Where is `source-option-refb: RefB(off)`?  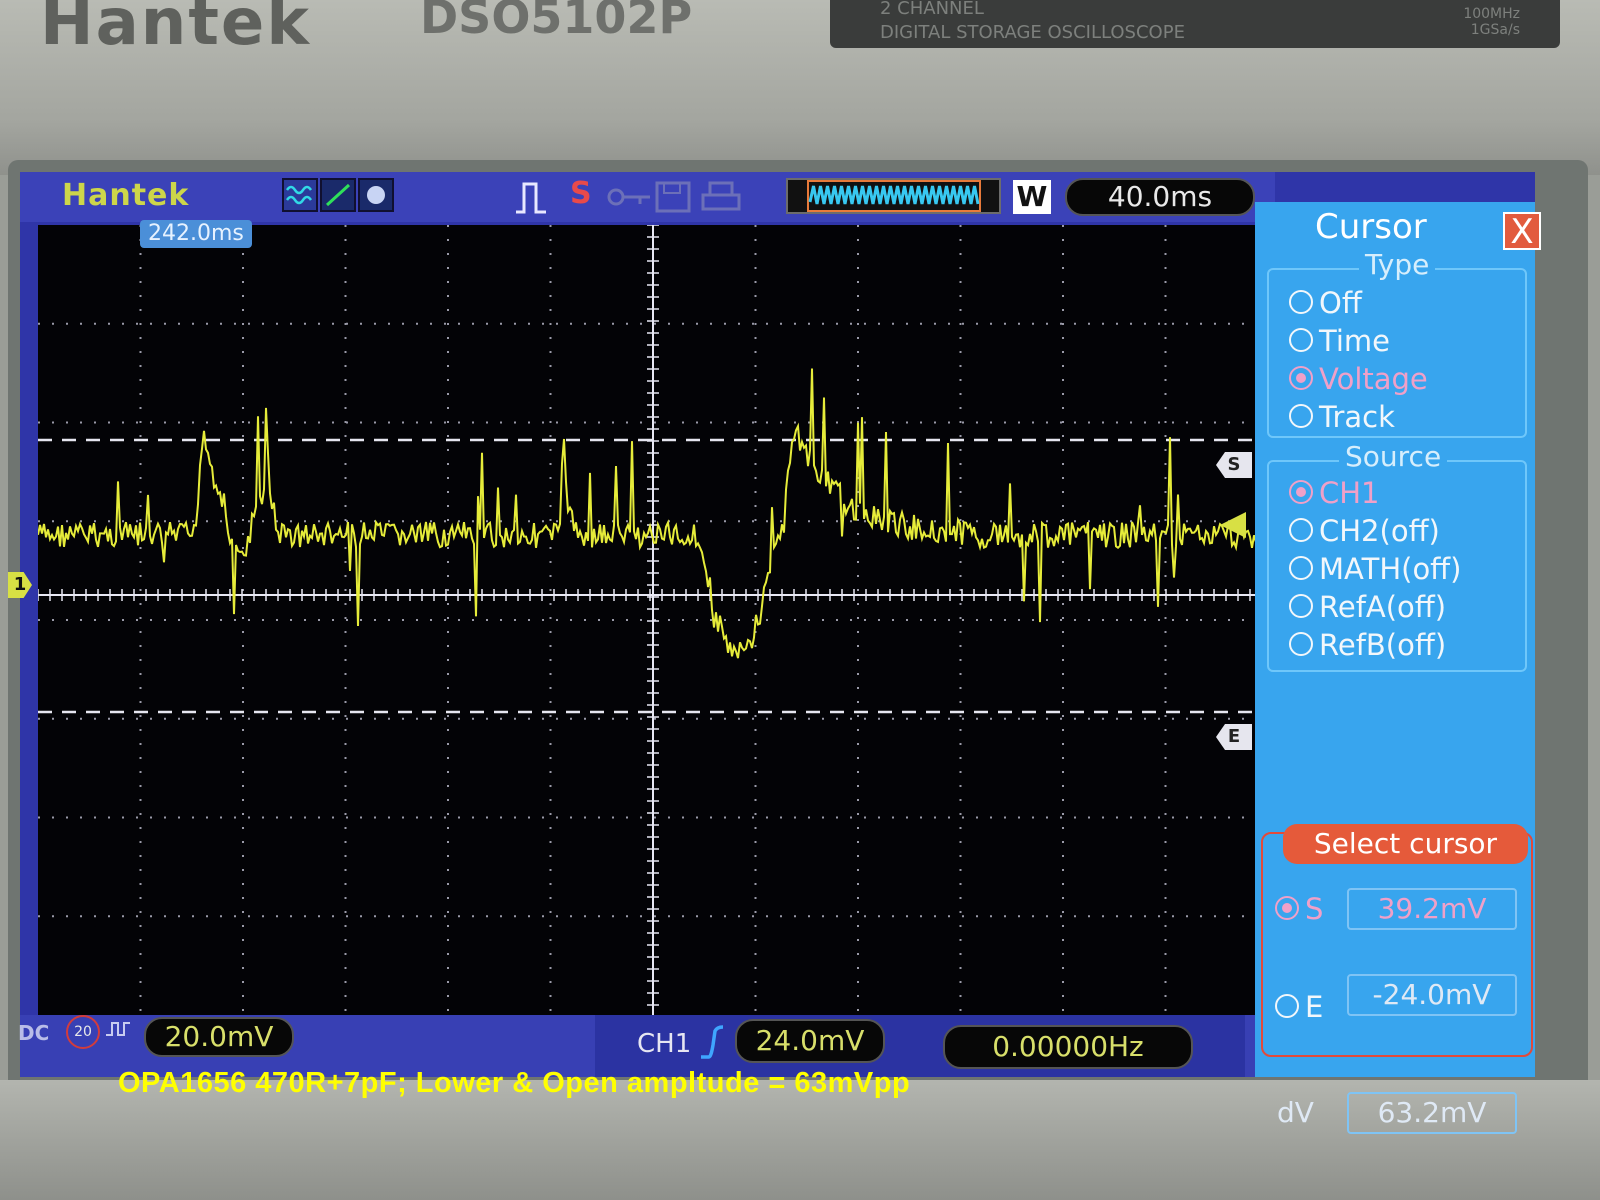
source-option-refb: RefB(off) is located at coordinates (1367, 645).